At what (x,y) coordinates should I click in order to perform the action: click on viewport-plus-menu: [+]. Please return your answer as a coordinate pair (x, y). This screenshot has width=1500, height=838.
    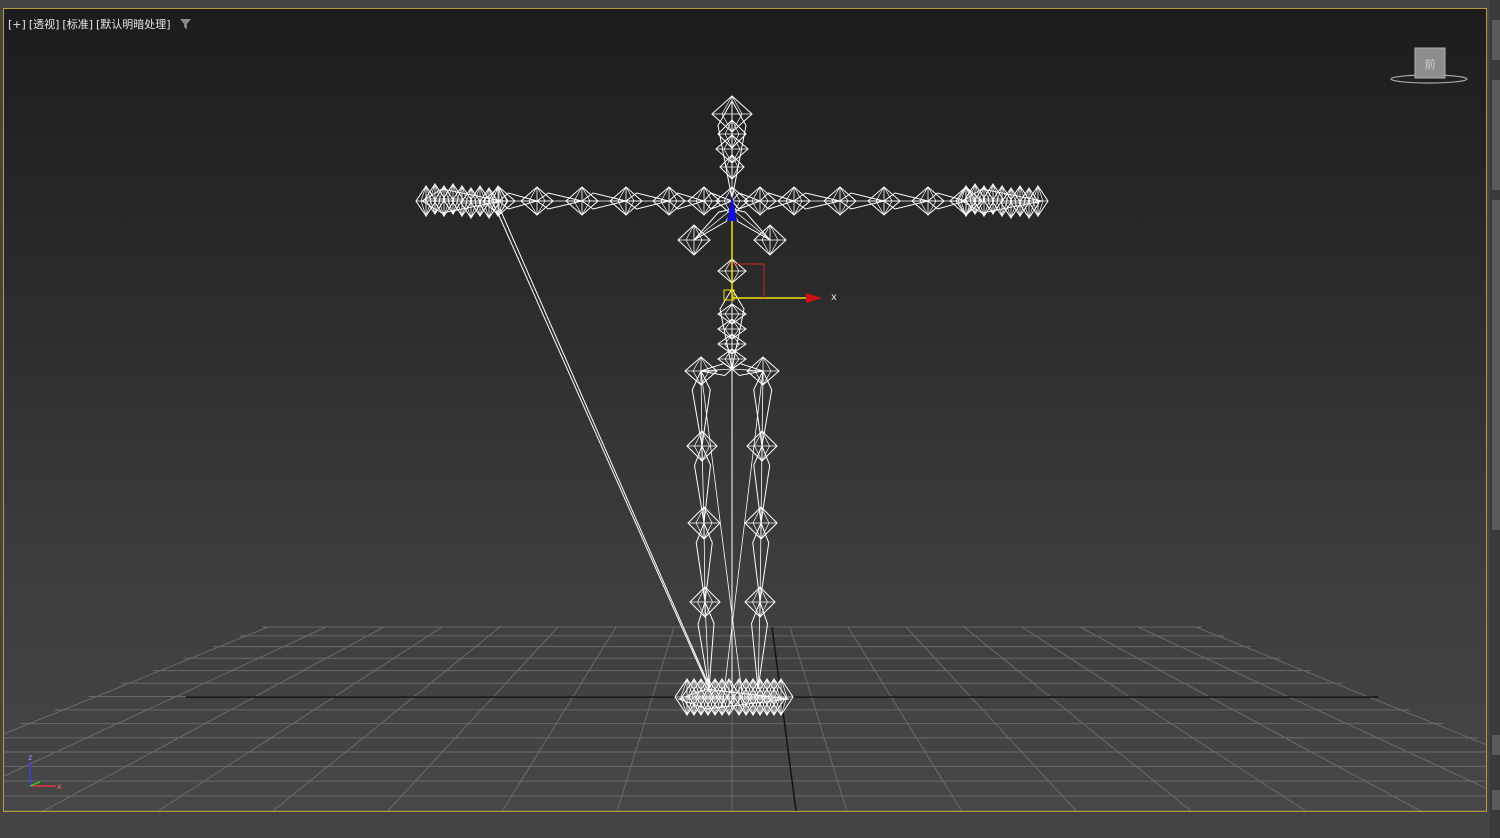
    Looking at the image, I should click on (17, 24).